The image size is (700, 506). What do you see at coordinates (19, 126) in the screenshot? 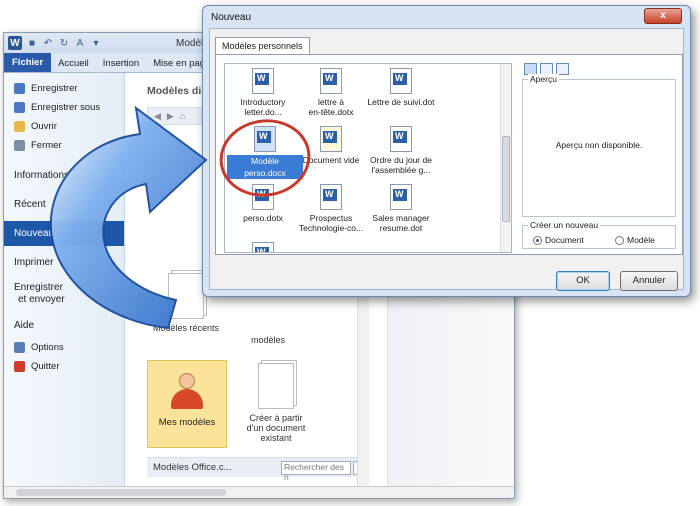
I see `folder-open-icon` at bounding box center [19, 126].